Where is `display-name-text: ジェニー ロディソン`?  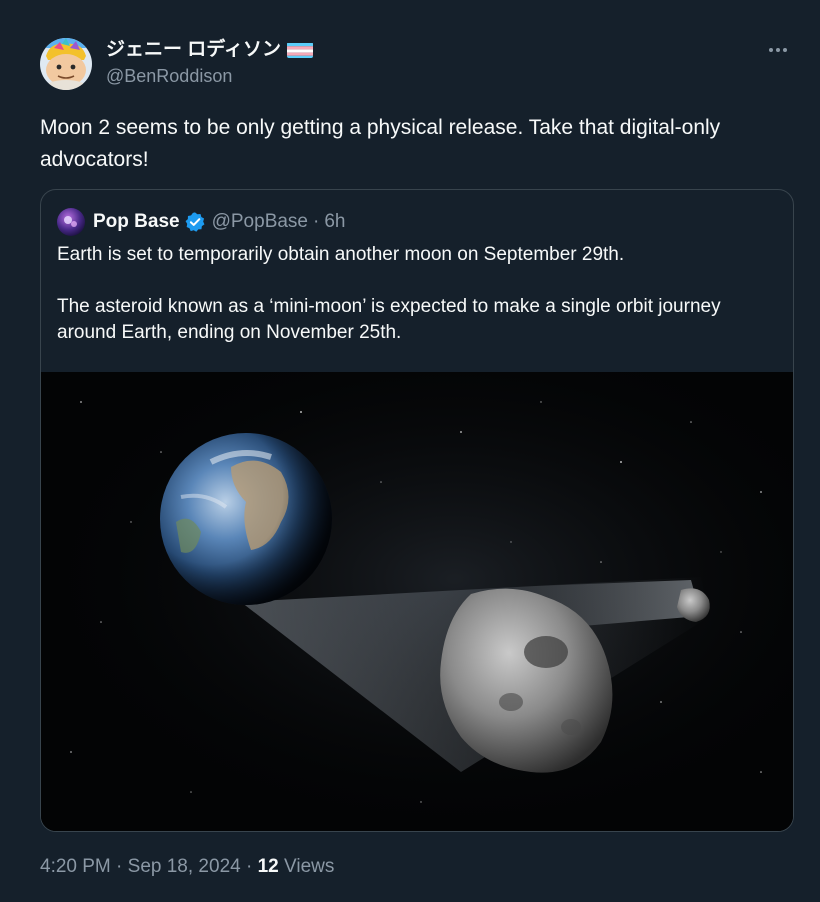
display-name-text: ジェニー ロディソン is located at coordinates (193, 49).